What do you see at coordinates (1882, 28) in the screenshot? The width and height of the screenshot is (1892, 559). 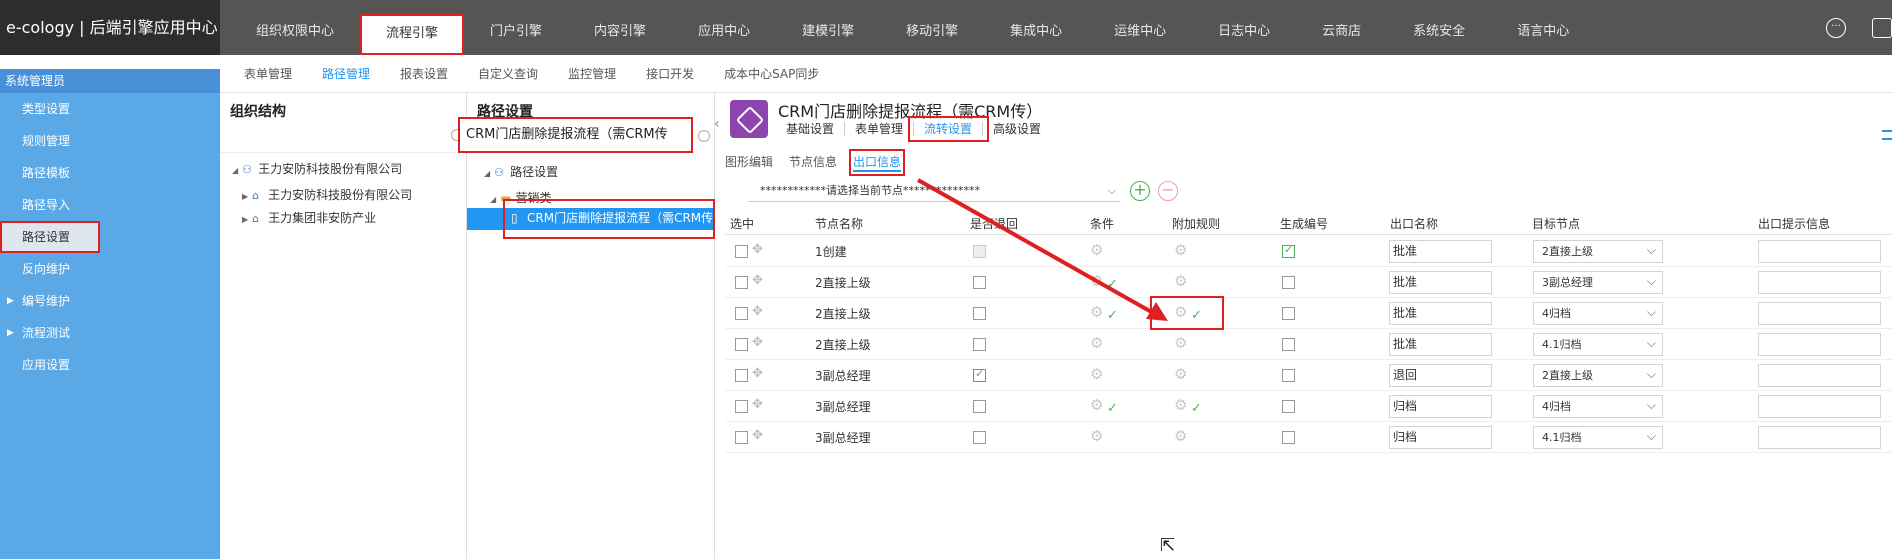 I see `app-grid-icon` at bounding box center [1882, 28].